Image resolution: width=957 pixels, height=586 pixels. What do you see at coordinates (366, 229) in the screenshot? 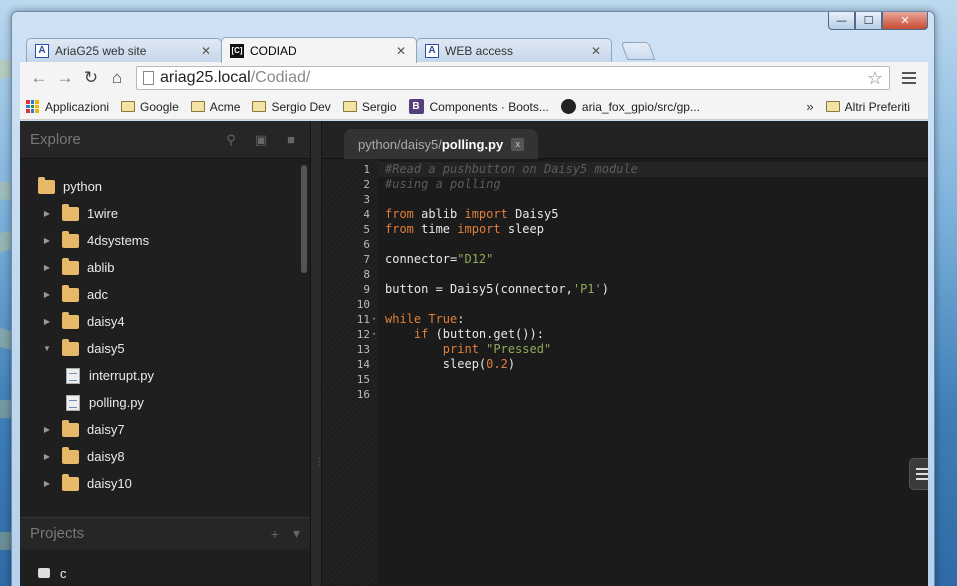
I see `line-number: 5` at bounding box center [366, 229].